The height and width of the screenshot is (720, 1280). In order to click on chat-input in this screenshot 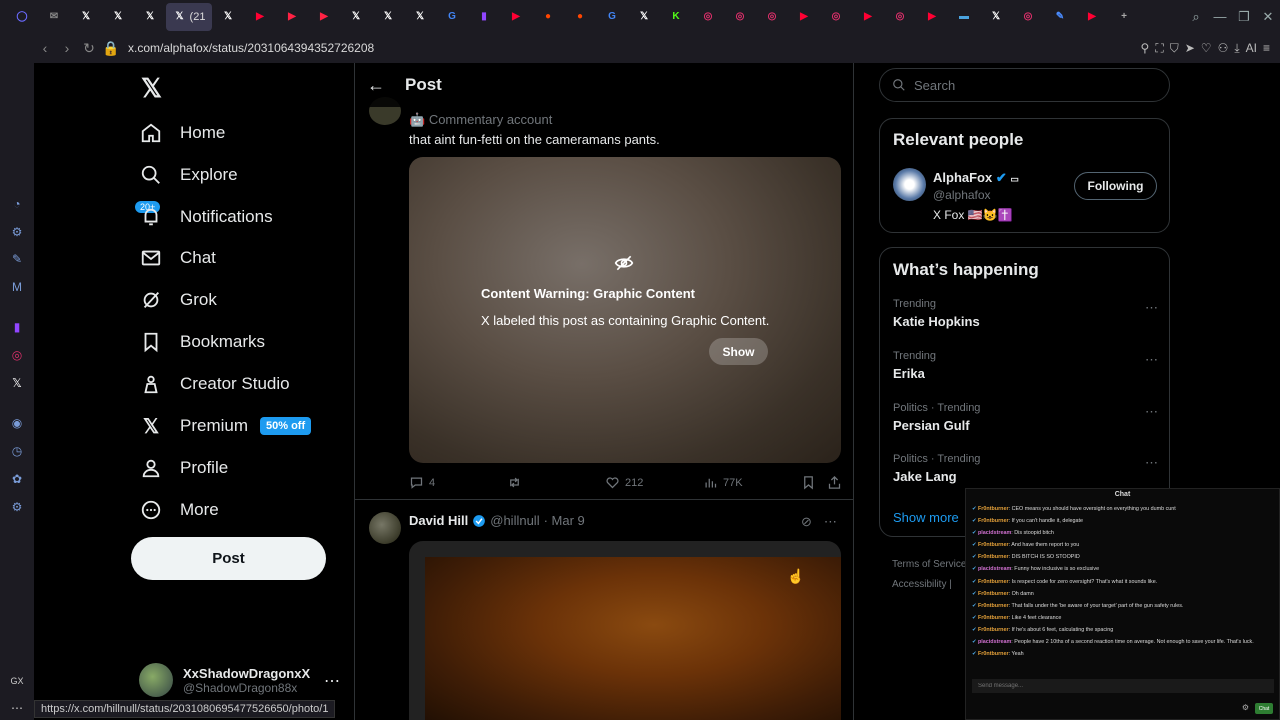, I will do `click(1123, 686)`.